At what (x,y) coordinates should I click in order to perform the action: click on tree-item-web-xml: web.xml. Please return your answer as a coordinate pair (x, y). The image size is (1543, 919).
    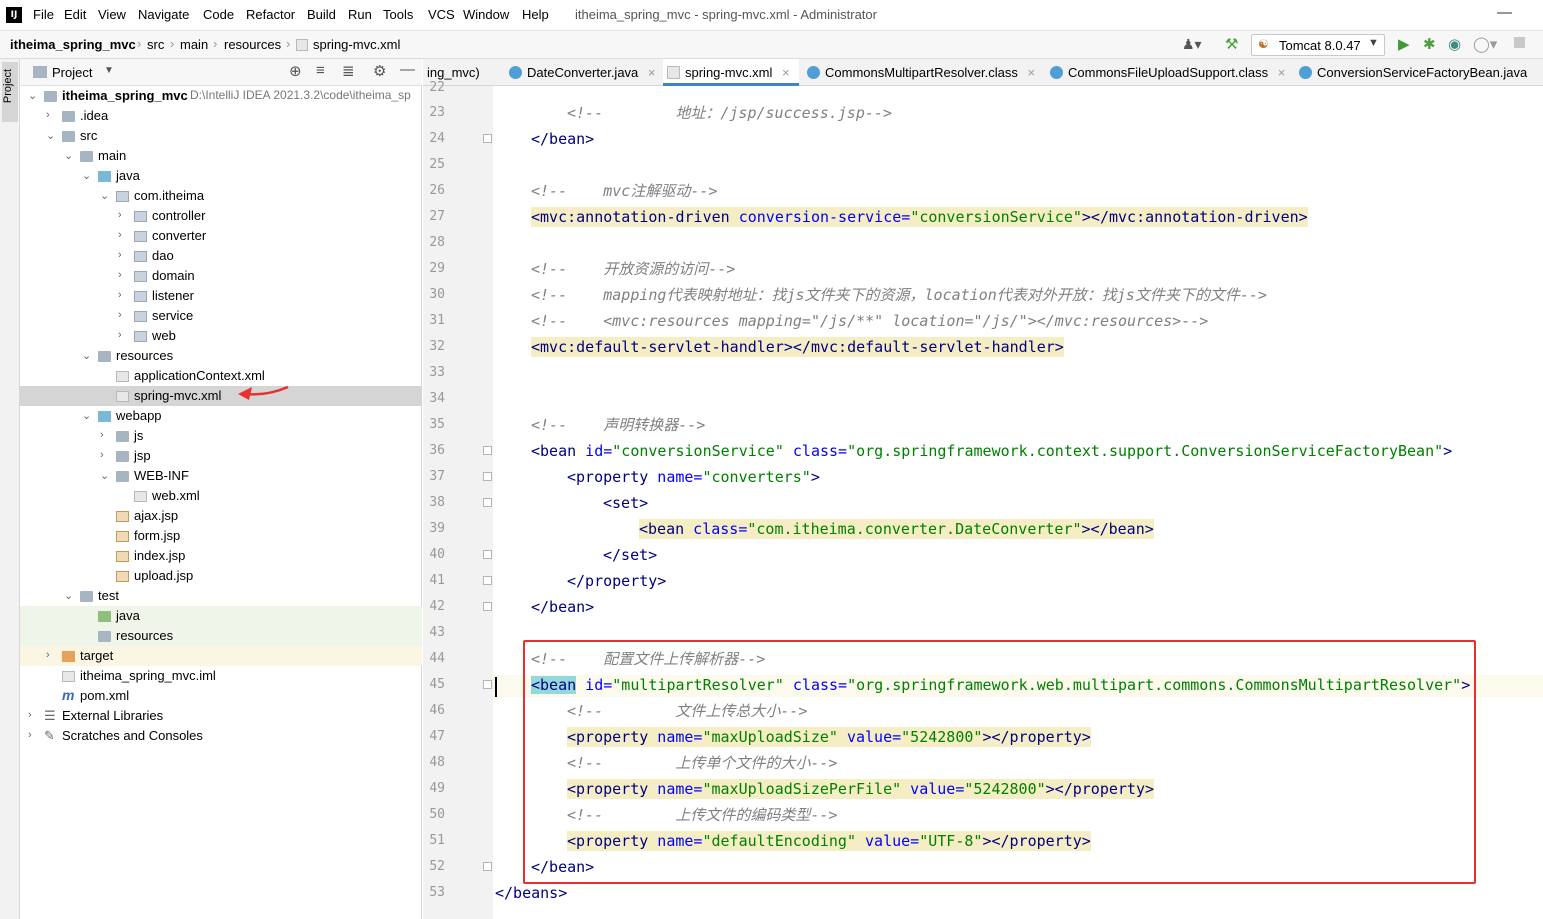
    Looking at the image, I should click on (221, 496).